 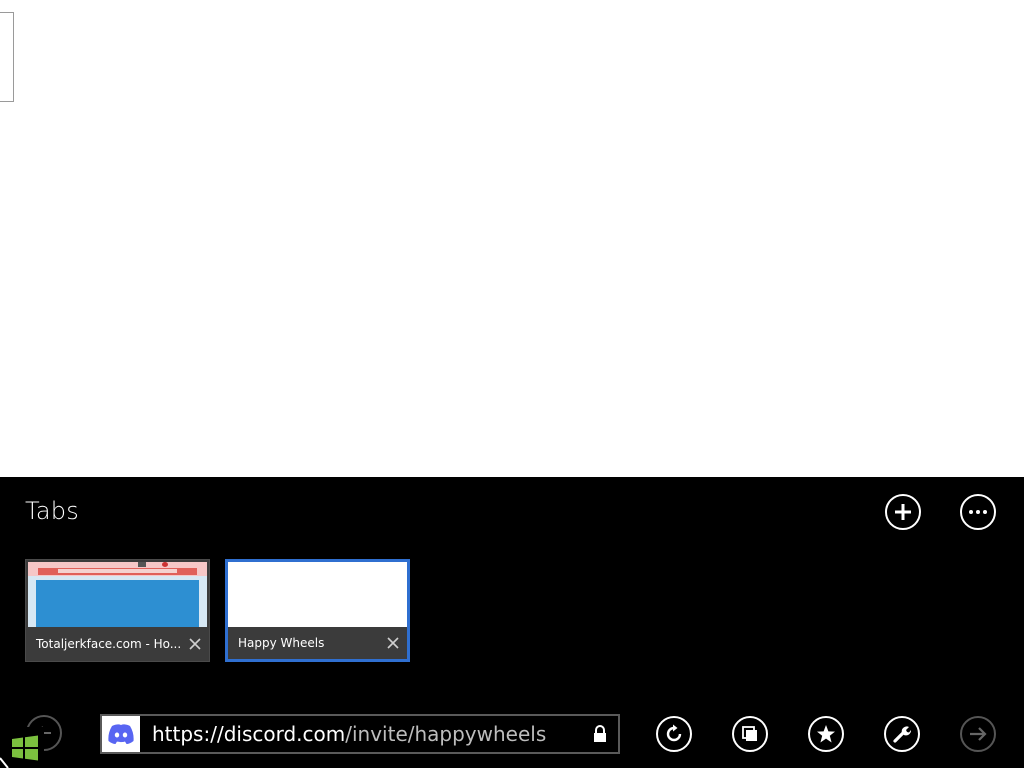 I want to click on new-tab-button, so click(x=903, y=512).